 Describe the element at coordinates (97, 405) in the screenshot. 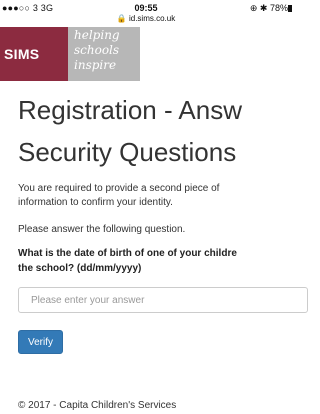

I see `footer-copyright: © 2017 - Capita Children's Services` at that location.